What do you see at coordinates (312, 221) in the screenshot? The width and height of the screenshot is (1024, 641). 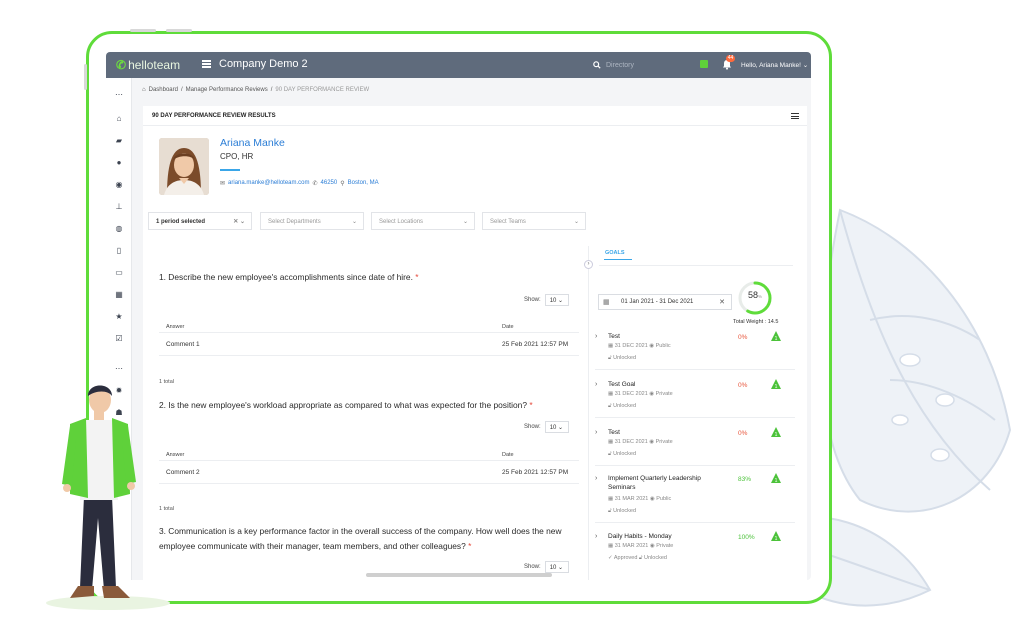 I see `departments-filter: Select Departments ⌄` at bounding box center [312, 221].